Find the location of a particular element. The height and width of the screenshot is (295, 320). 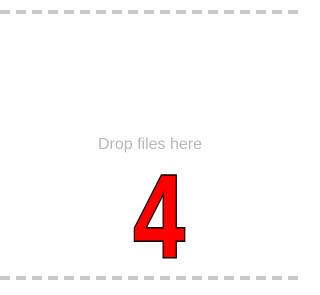

drop-zone-bottom-border is located at coordinates (150, 278).